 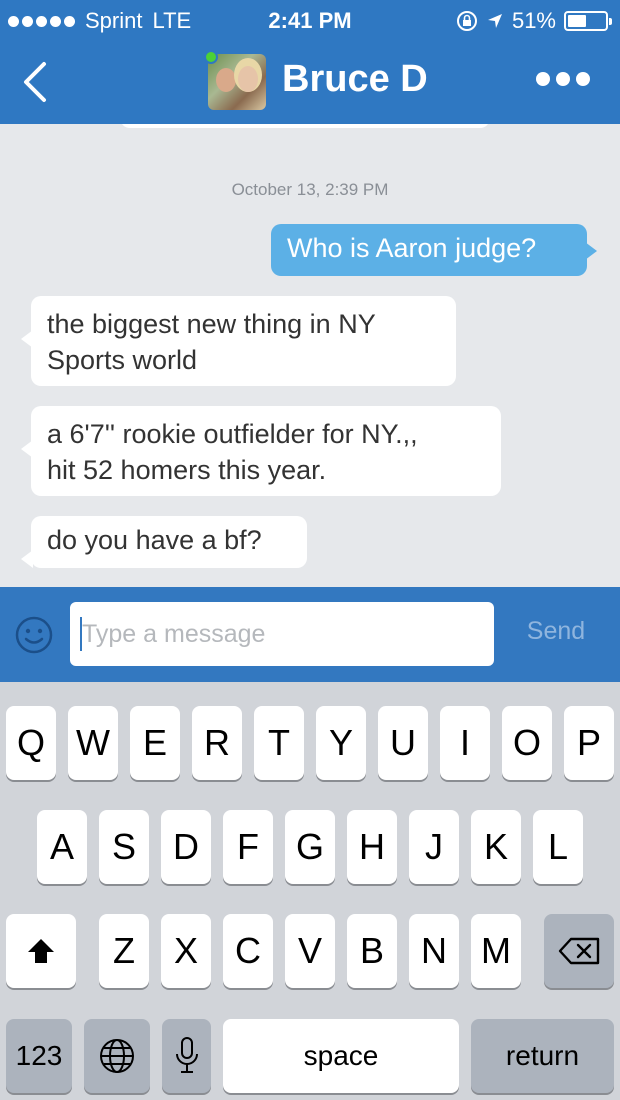 I want to click on text-caret, so click(x=81, y=634).